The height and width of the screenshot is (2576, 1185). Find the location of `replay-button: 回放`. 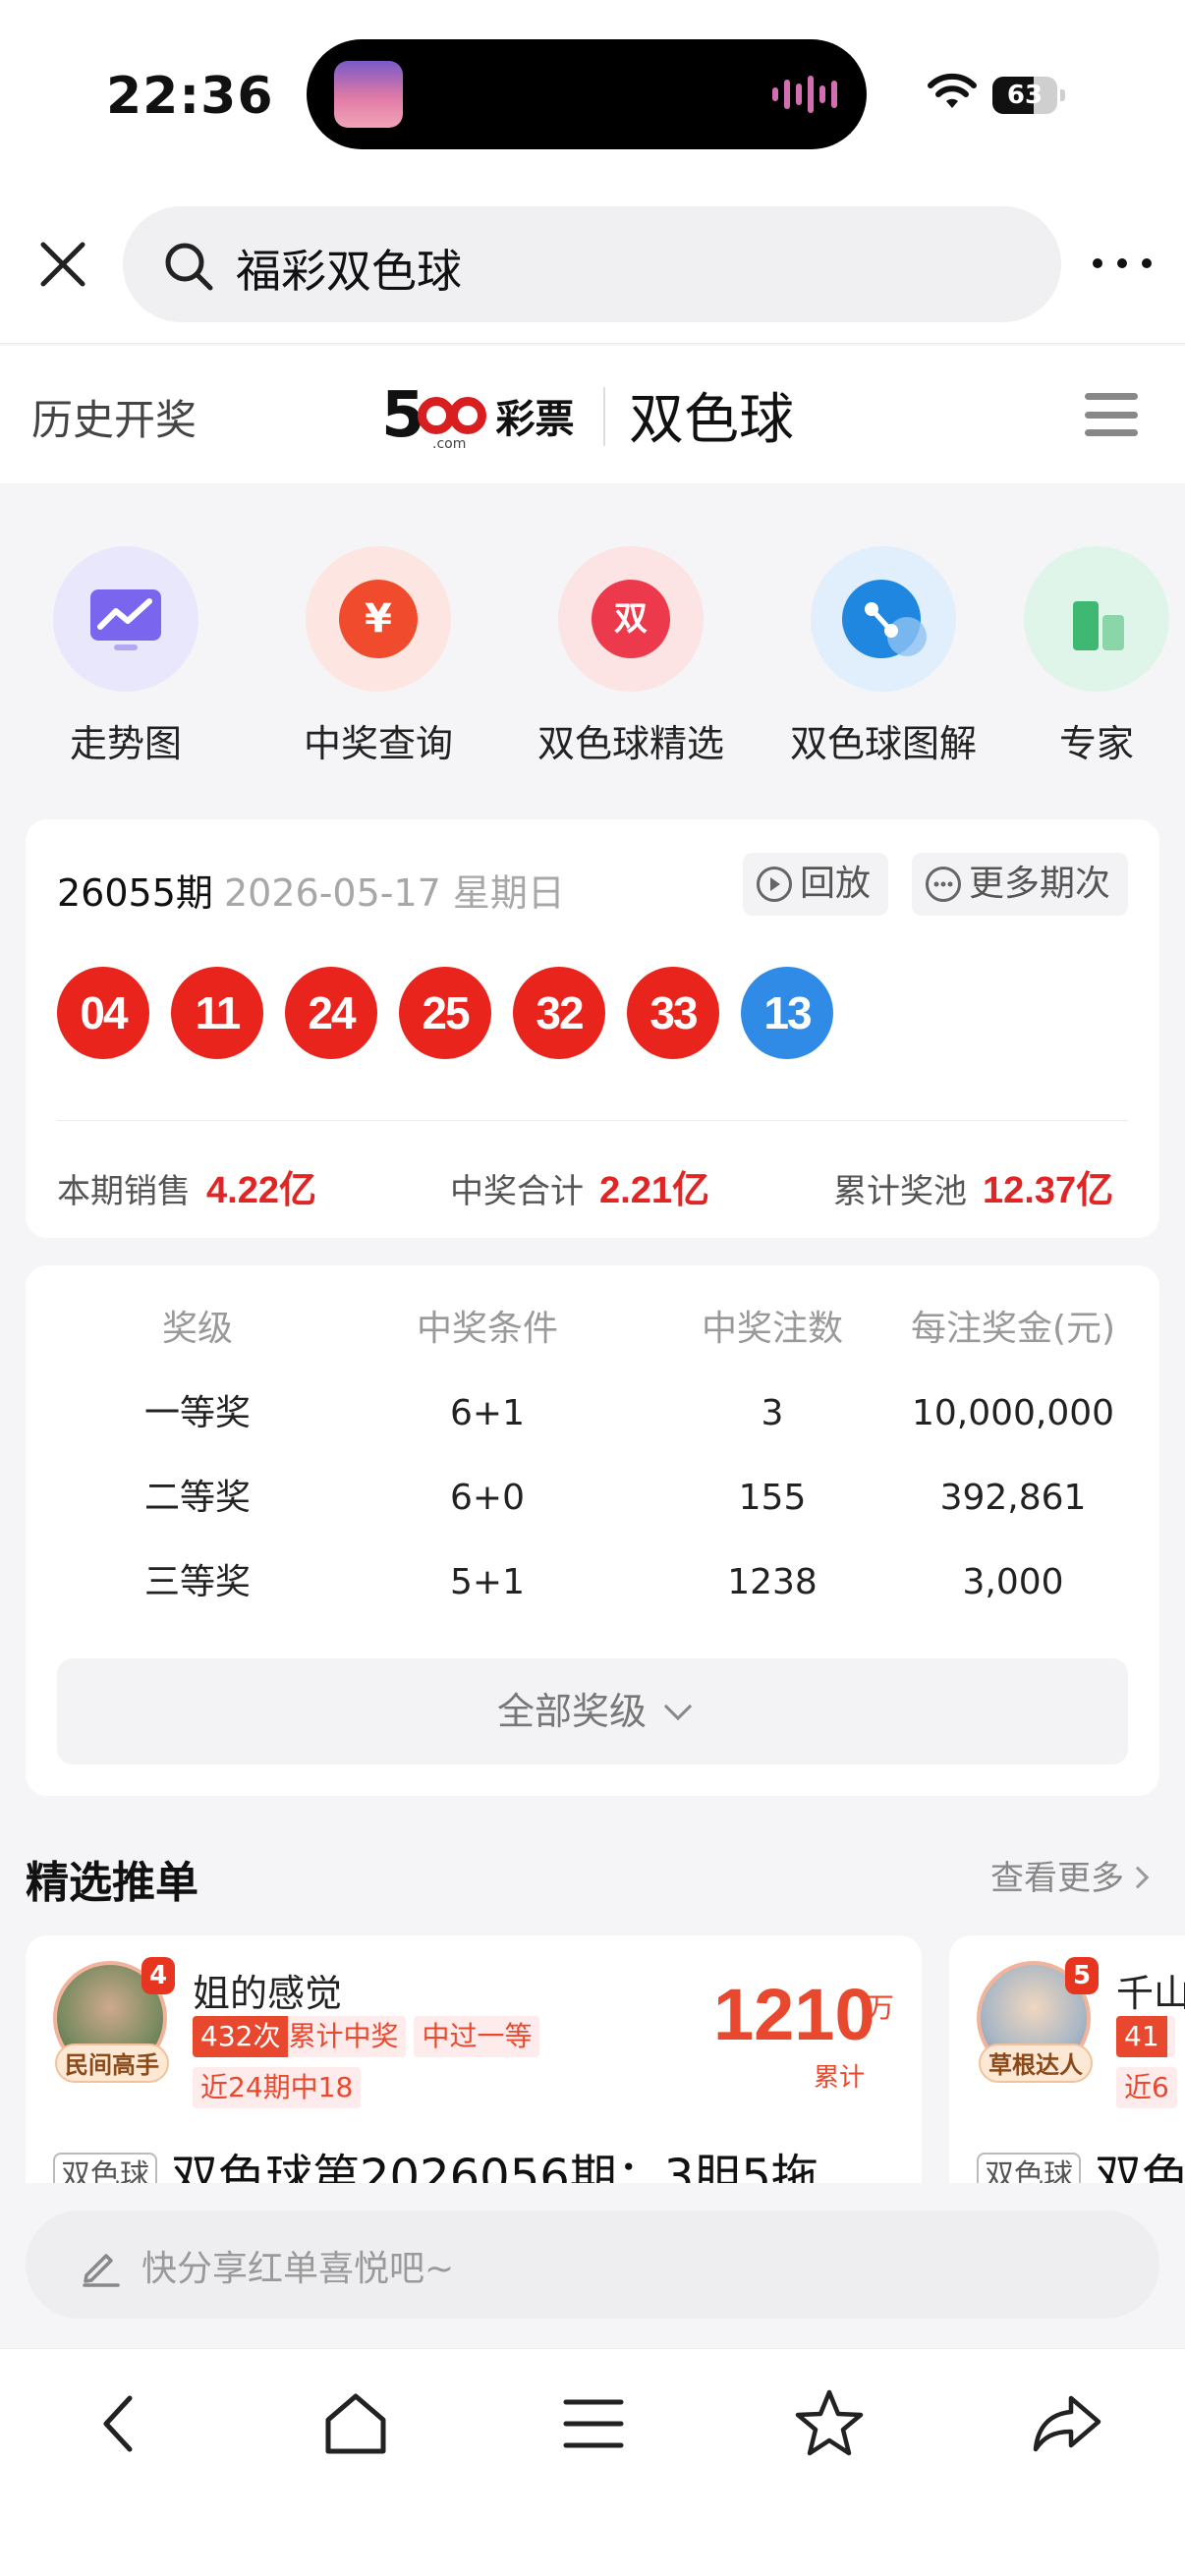

replay-button: 回放 is located at coordinates (816, 884).